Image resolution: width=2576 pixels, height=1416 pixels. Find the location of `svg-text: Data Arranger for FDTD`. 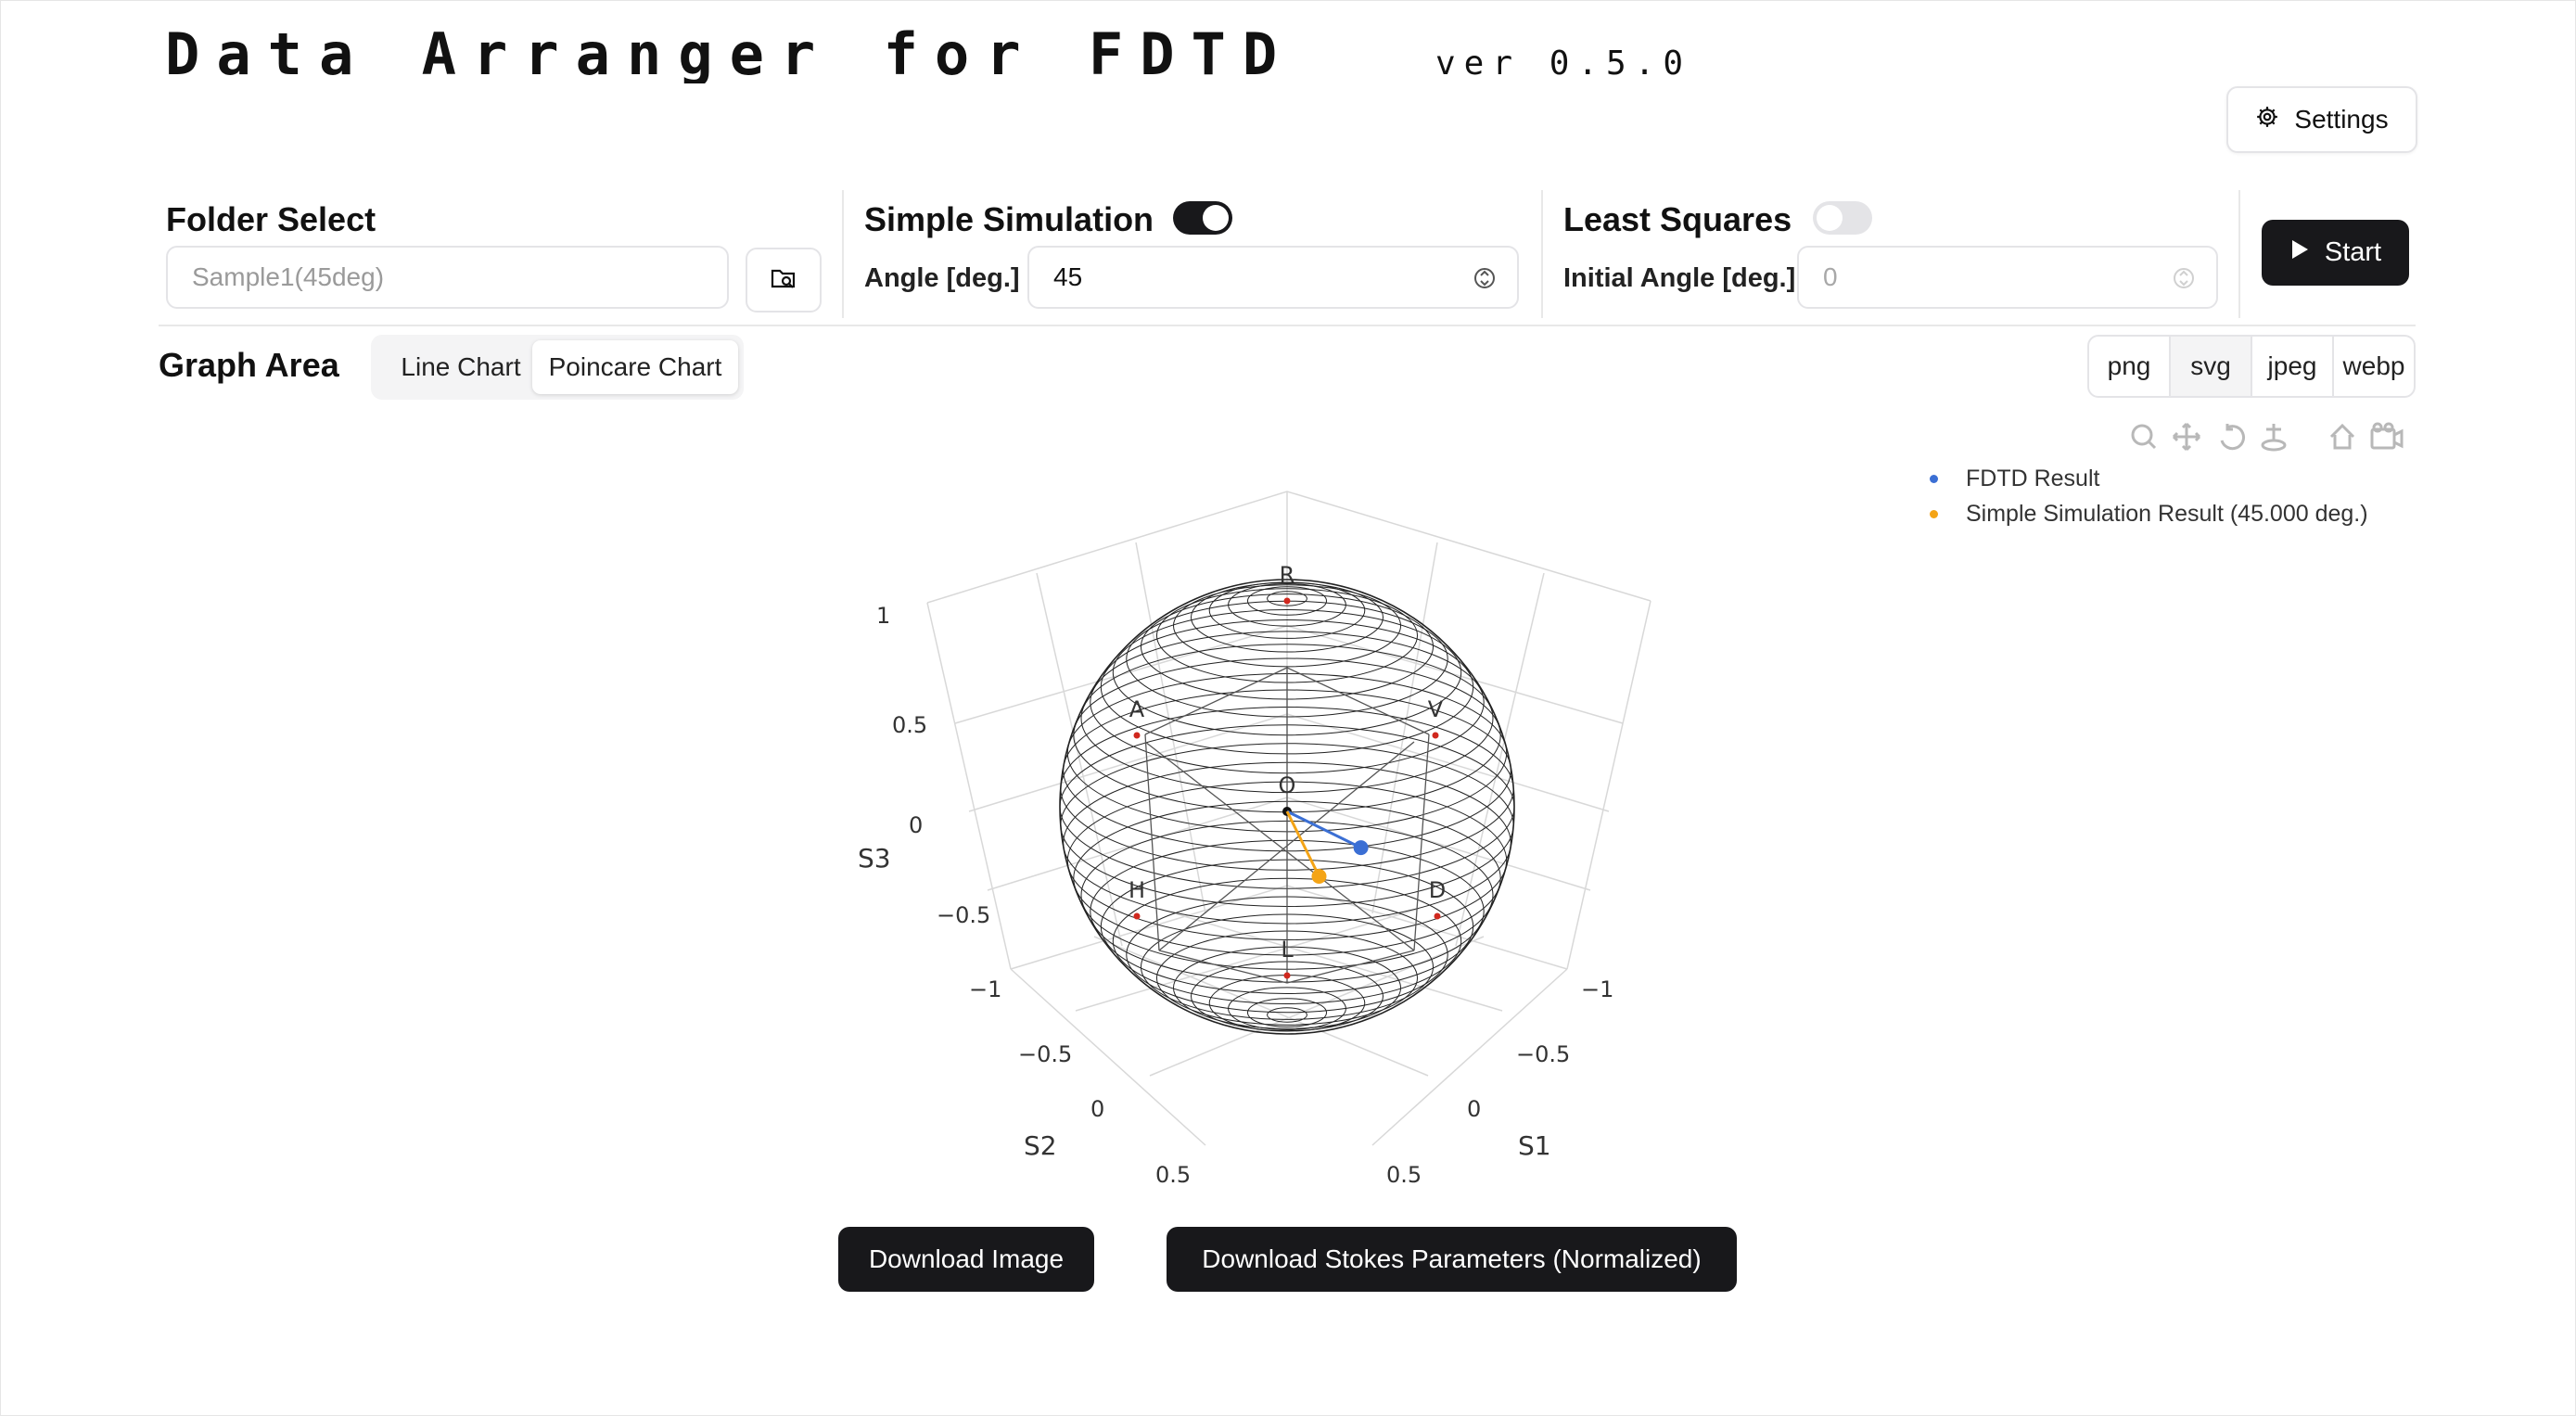

svg-text: Data Arranger for FDTD is located at coordinates (729, 55).